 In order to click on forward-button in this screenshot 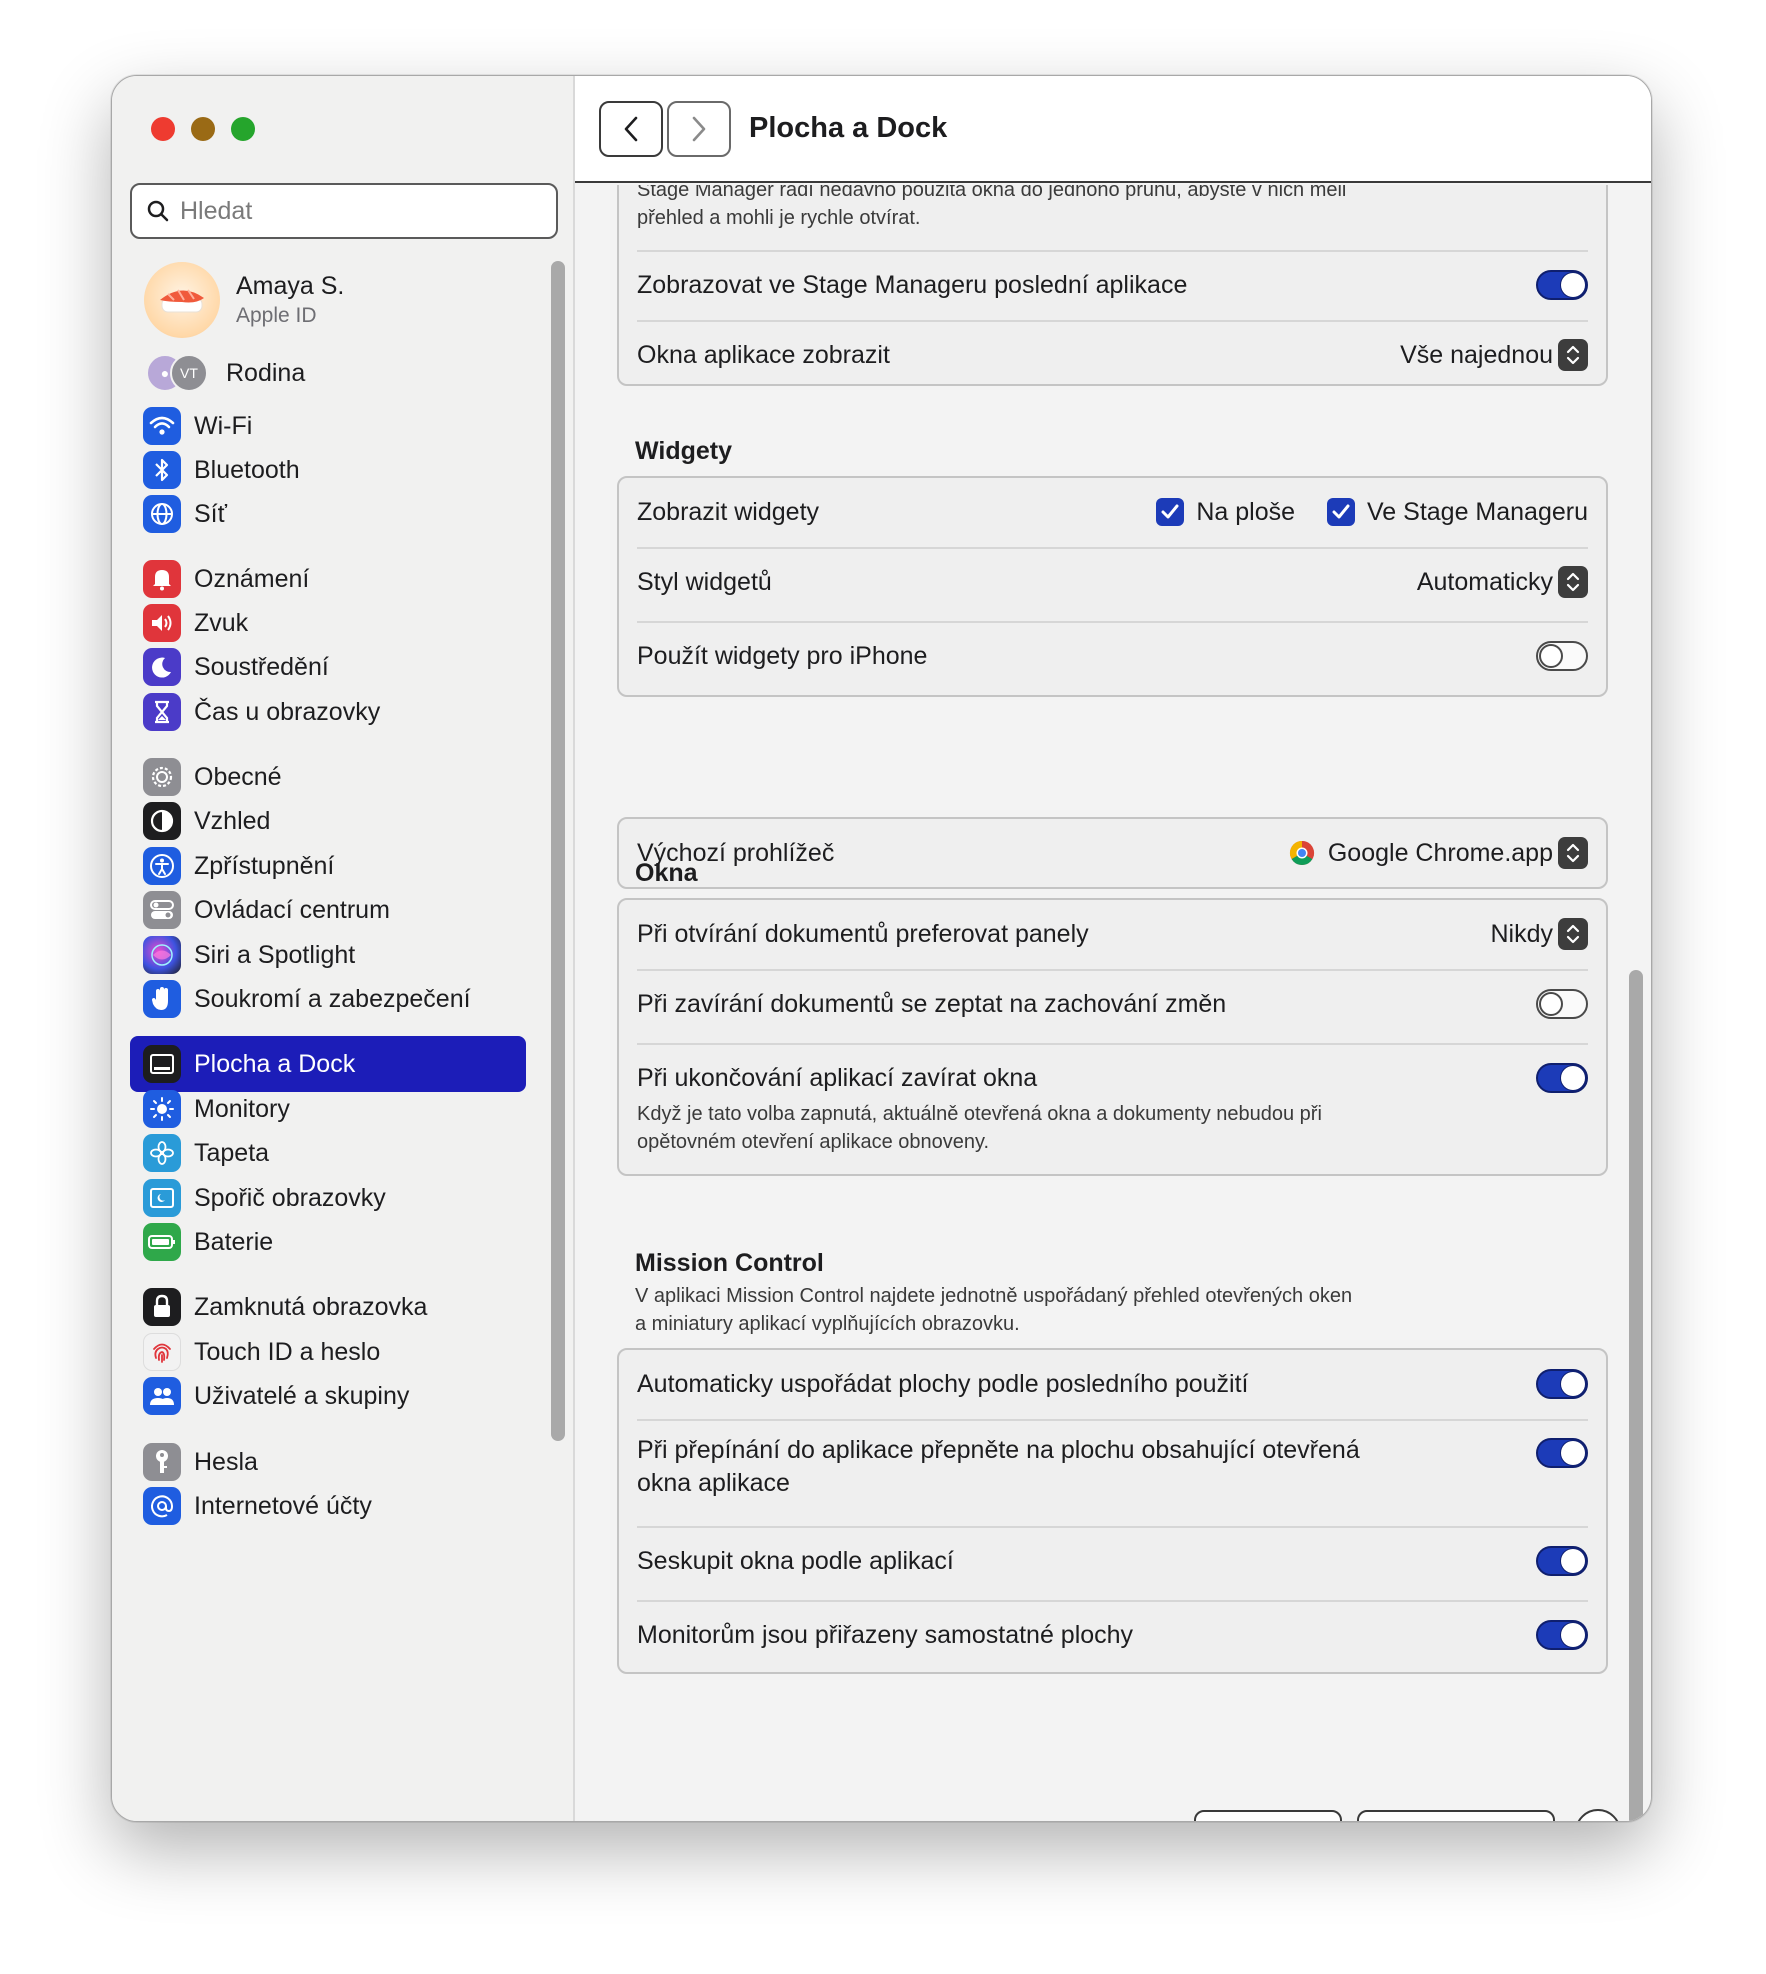, I will do `click(699, 128)`.